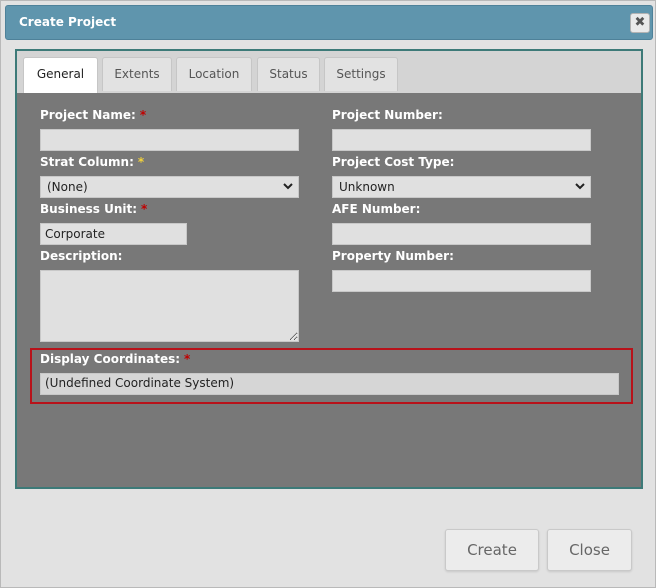  What do you see at coordinates (387, 115) in the screenshot?
I see `project-number-label: Project Number:` at bounding box center [387, 115].